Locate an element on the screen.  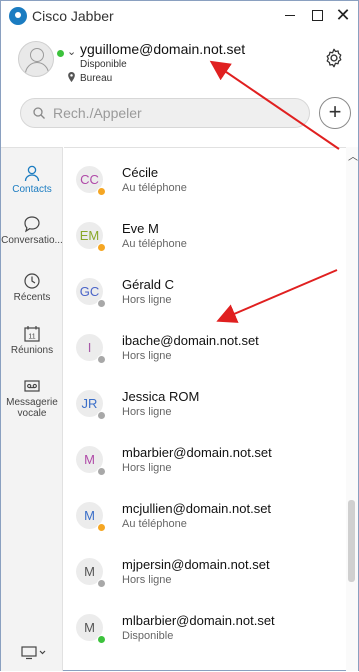
contact-name: mjpersin@domain.not.set is located at coordinates (196, 564).